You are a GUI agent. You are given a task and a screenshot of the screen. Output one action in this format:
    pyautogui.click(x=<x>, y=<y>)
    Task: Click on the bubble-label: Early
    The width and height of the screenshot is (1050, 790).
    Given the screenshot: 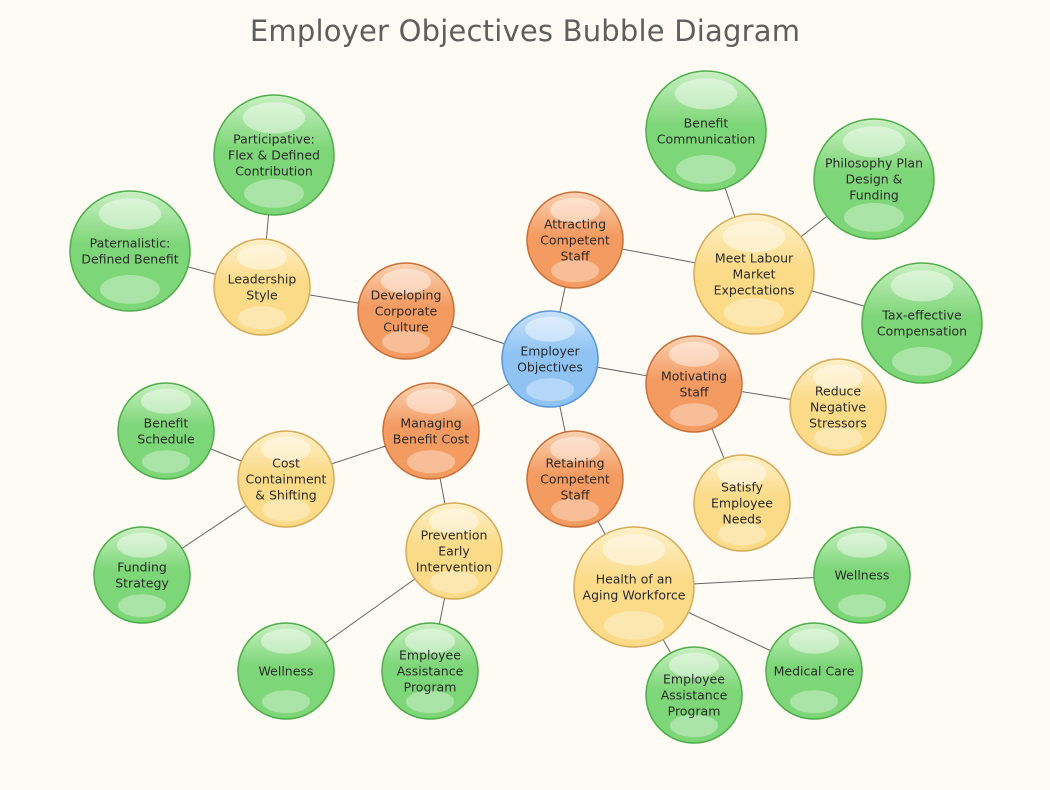 What is the action you would take?
    pyautogui.click(x=454, y=551)
    